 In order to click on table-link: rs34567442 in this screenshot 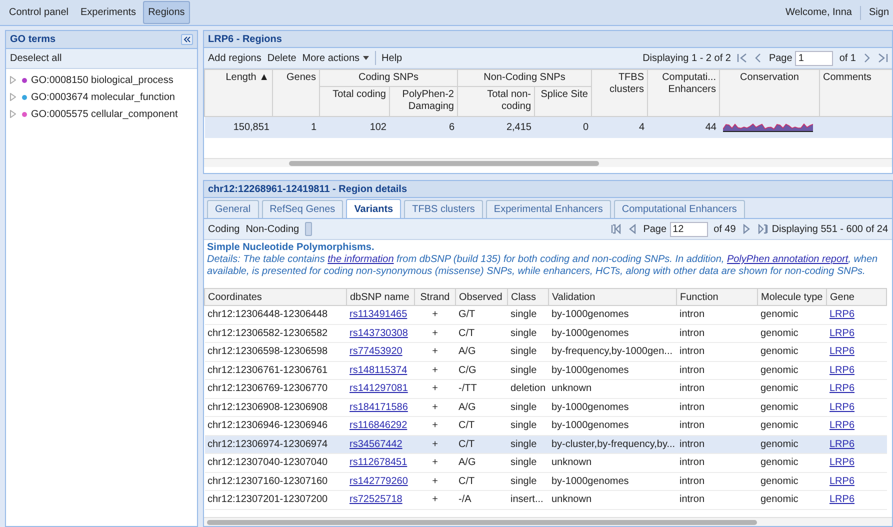, I will do `click(376, 444)`.